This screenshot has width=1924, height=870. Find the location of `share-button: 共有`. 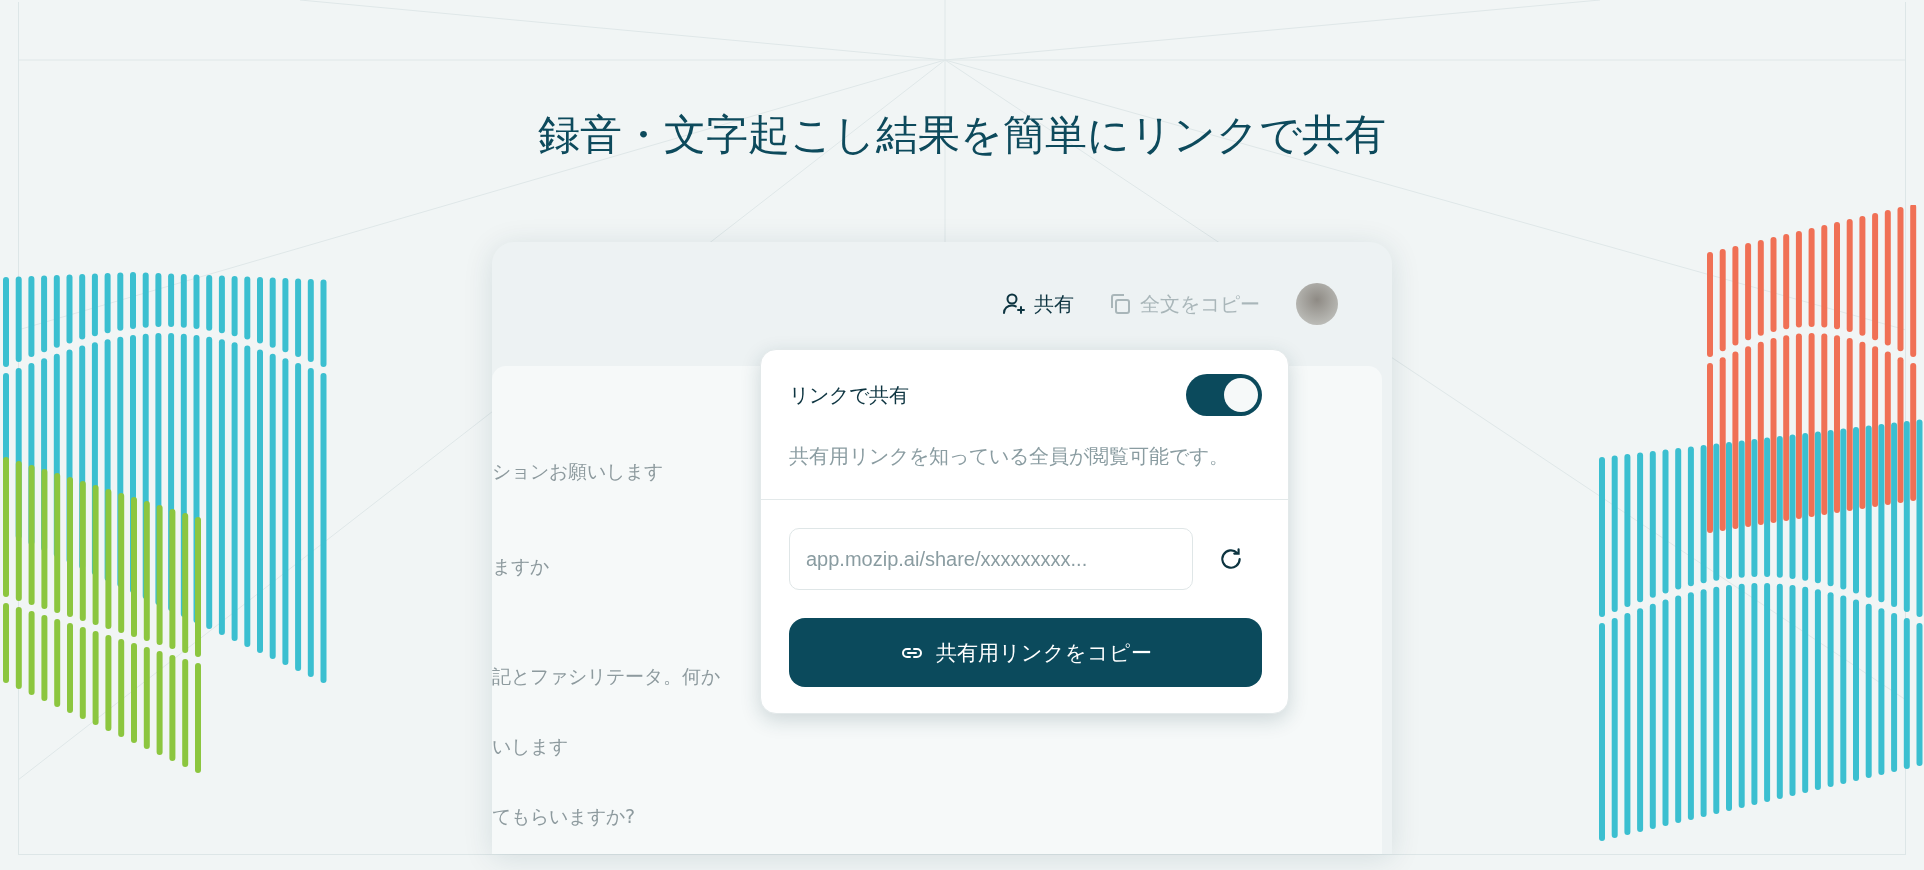

share-button: 共有 is located at coordinates (1038, 304).